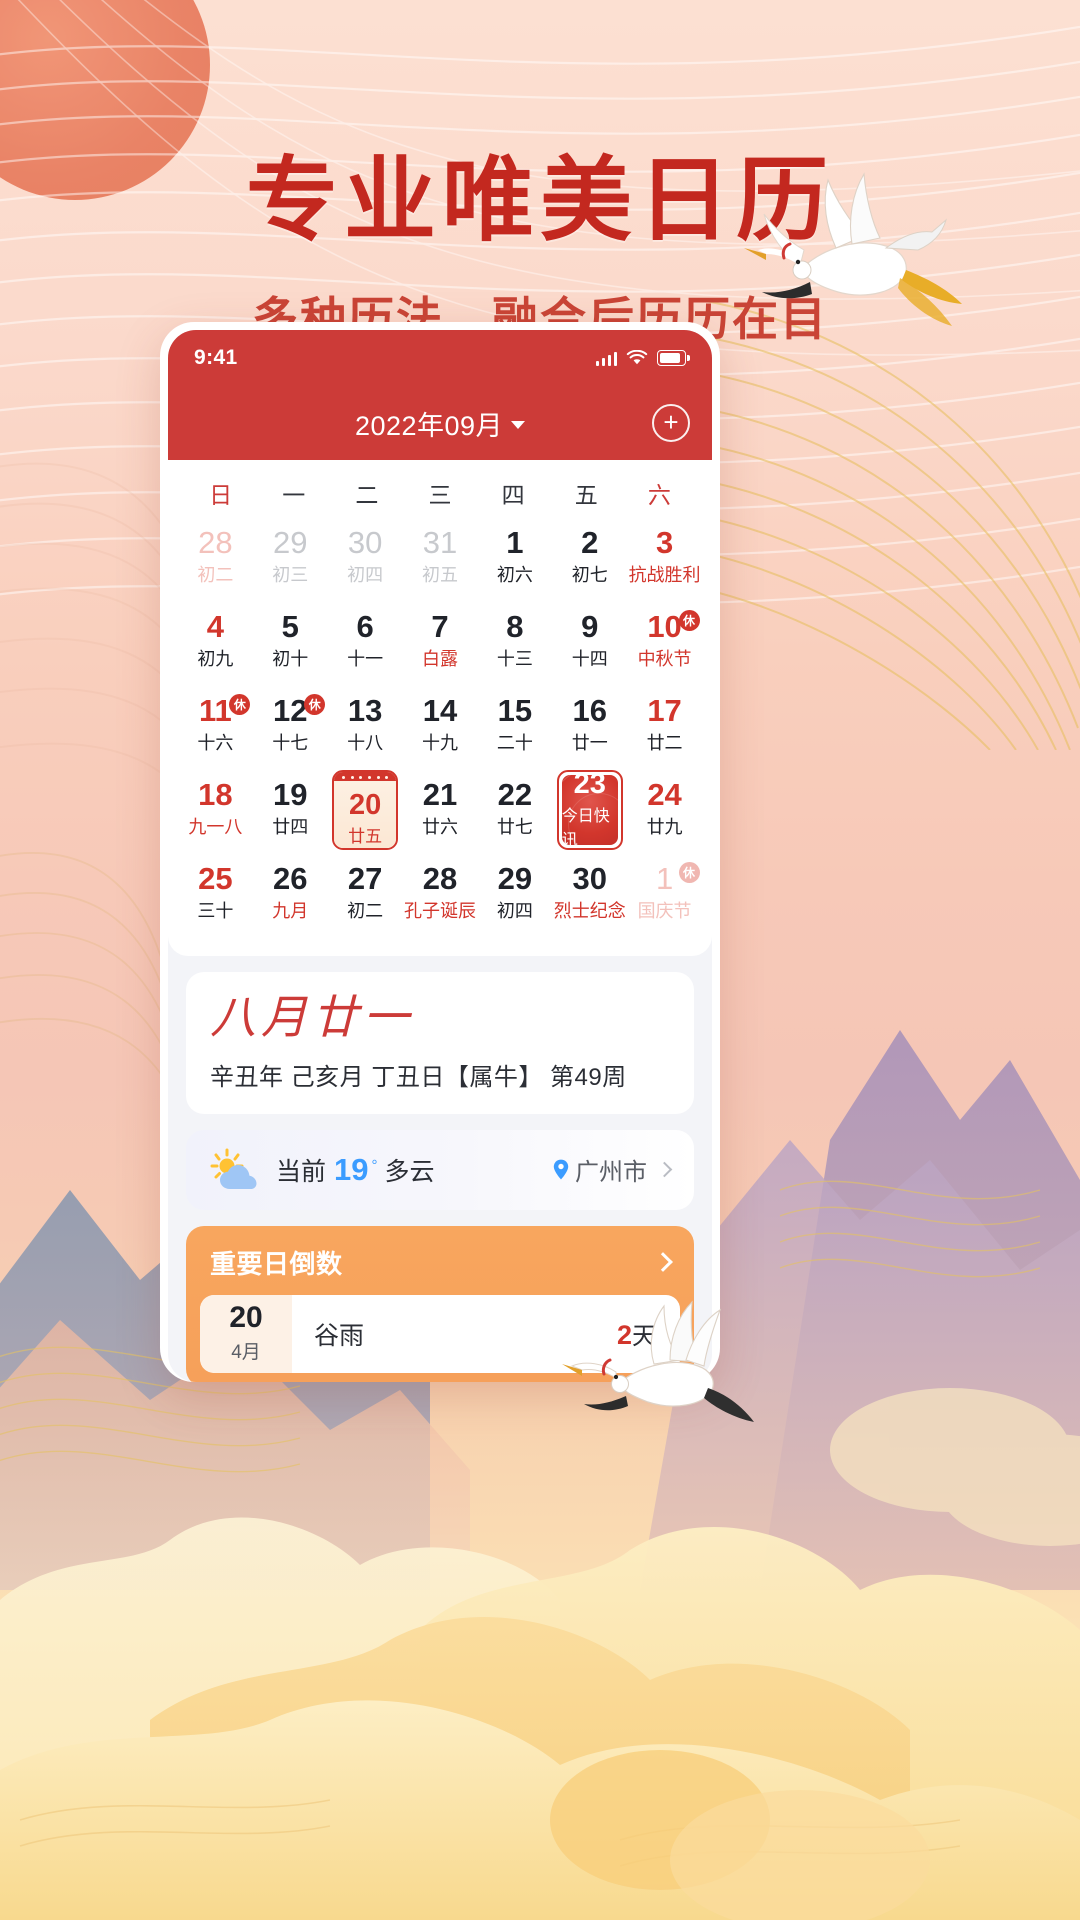  Describe the element at coordinates (589, 575) in the screenshot. I see `calendar-day-lunar: 初七` at that location.